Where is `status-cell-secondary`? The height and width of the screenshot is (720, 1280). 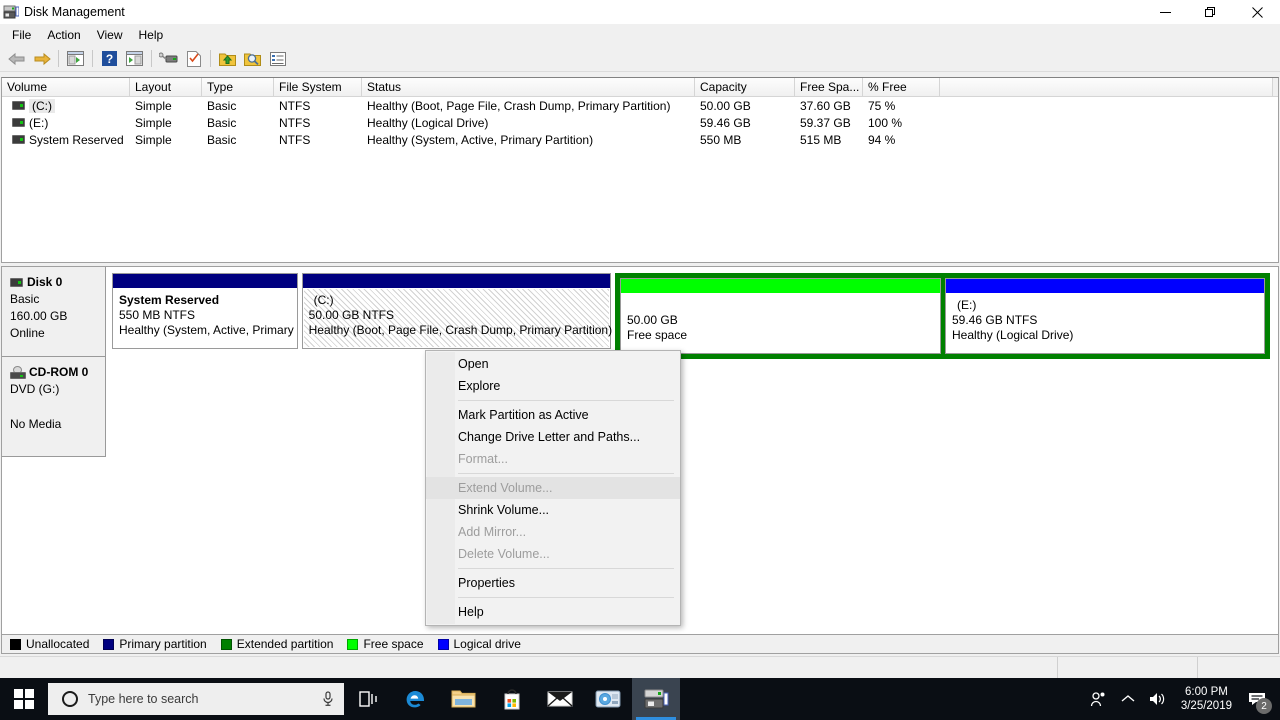
status-cell-secondary is located at coordinates (1128, 667).